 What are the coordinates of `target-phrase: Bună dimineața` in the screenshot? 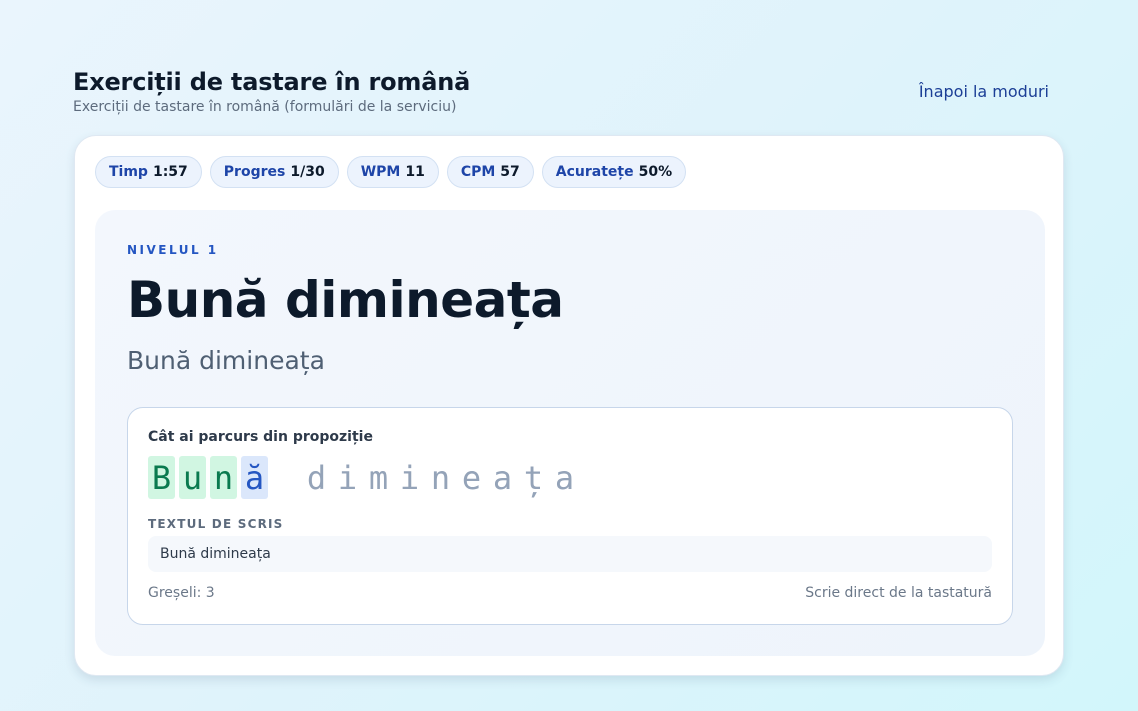 It's located at (345, 300).